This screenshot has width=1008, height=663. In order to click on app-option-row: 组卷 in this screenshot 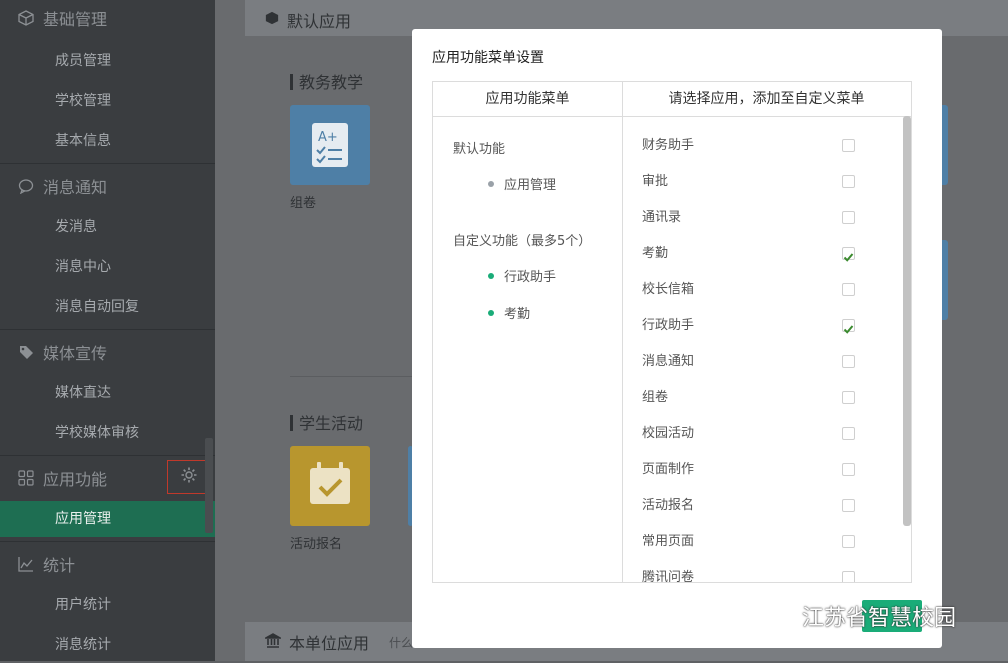, I will do `click(766, 398)`.